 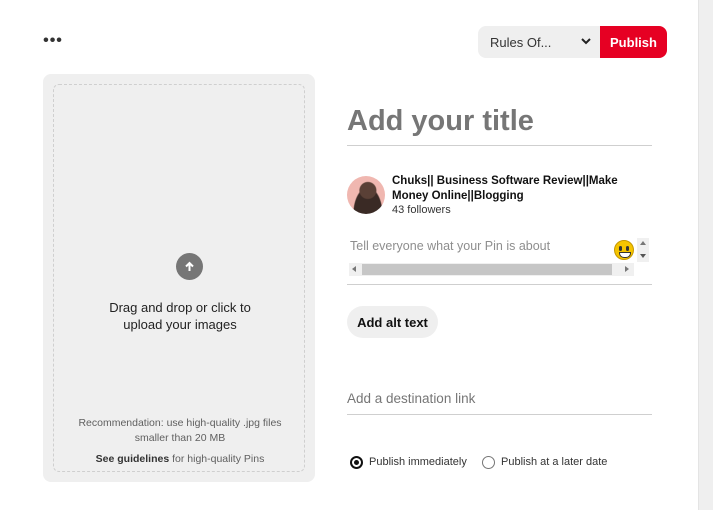 What do you see at coordinates (499, 124) in the screenshot?
I see `pin-title-input: Add your title` at bounding box center [499, 124].